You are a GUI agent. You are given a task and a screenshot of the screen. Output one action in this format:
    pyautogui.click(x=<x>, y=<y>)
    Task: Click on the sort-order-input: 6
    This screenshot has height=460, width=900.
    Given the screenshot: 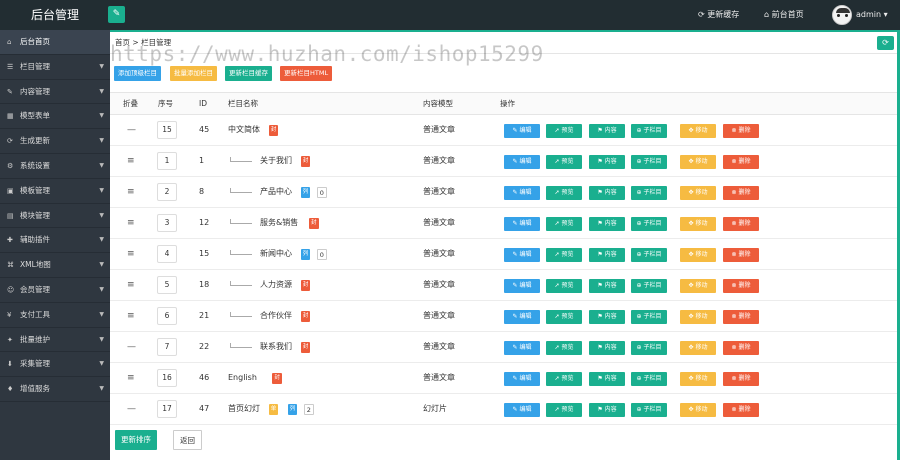 What is the action you would take?
    pyautogui.click(x=167, y=316)
    